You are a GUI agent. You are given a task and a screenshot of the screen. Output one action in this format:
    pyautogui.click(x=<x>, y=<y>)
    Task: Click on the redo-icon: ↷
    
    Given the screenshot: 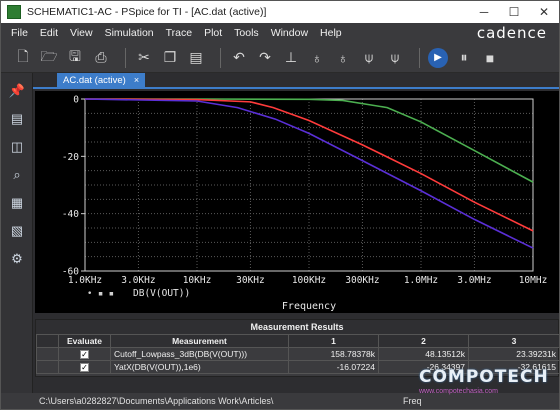 What is the action you would take?
    pyautogui.click(x=265, y=58)
    